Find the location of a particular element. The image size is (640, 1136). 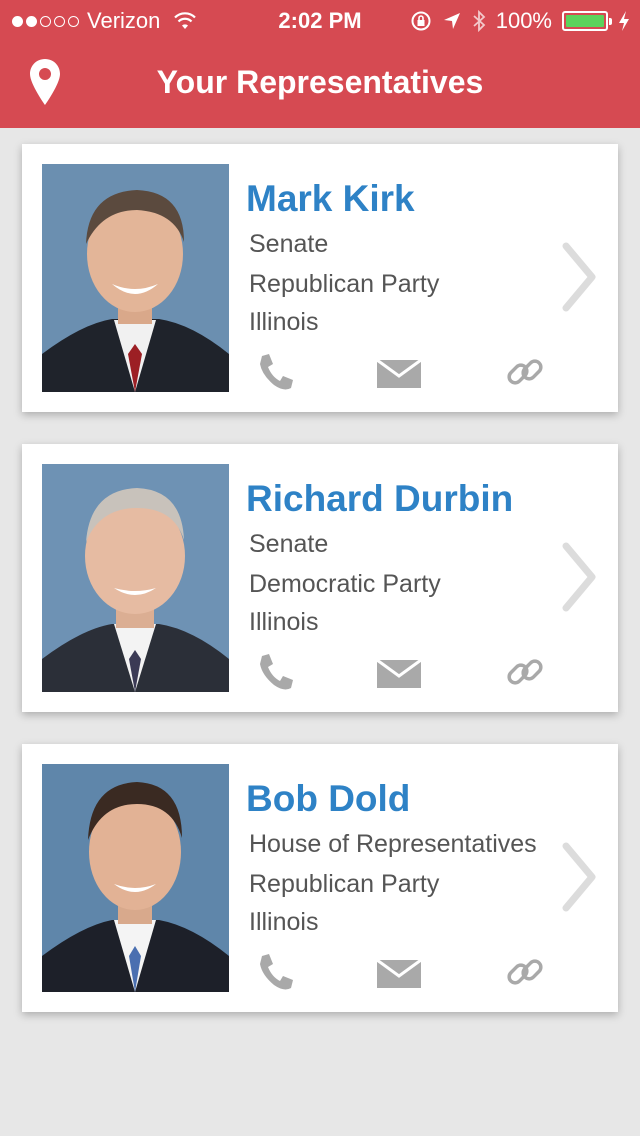

status-bar: Verizon 2:02 PM 100% is located at coordinates (320, 20).